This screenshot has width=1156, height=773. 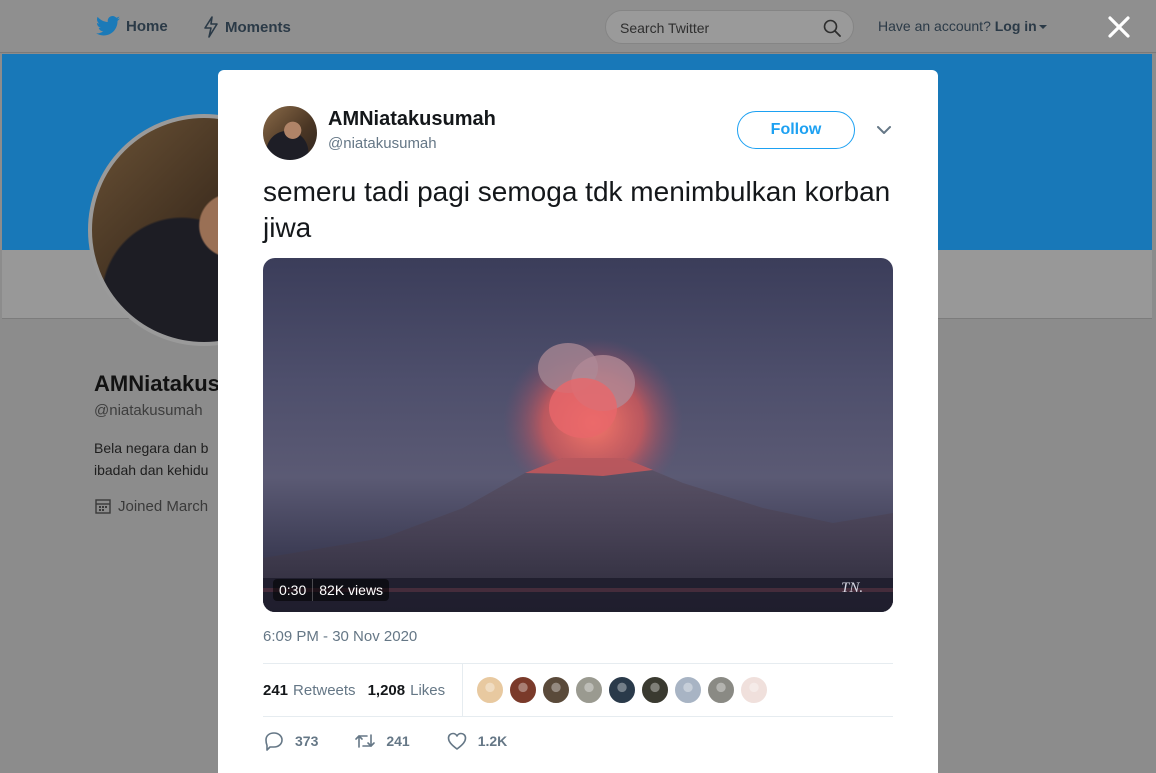 What do you see at coordinates (324, 690) in the screenshot?
I see `retweets-label: Retweets` at bounding box center [324, 690].